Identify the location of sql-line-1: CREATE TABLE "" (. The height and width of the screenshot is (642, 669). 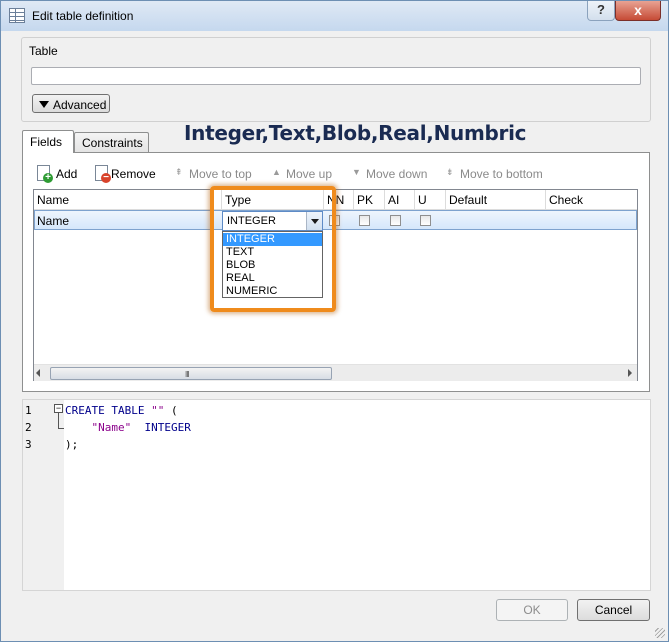
(121, 410).